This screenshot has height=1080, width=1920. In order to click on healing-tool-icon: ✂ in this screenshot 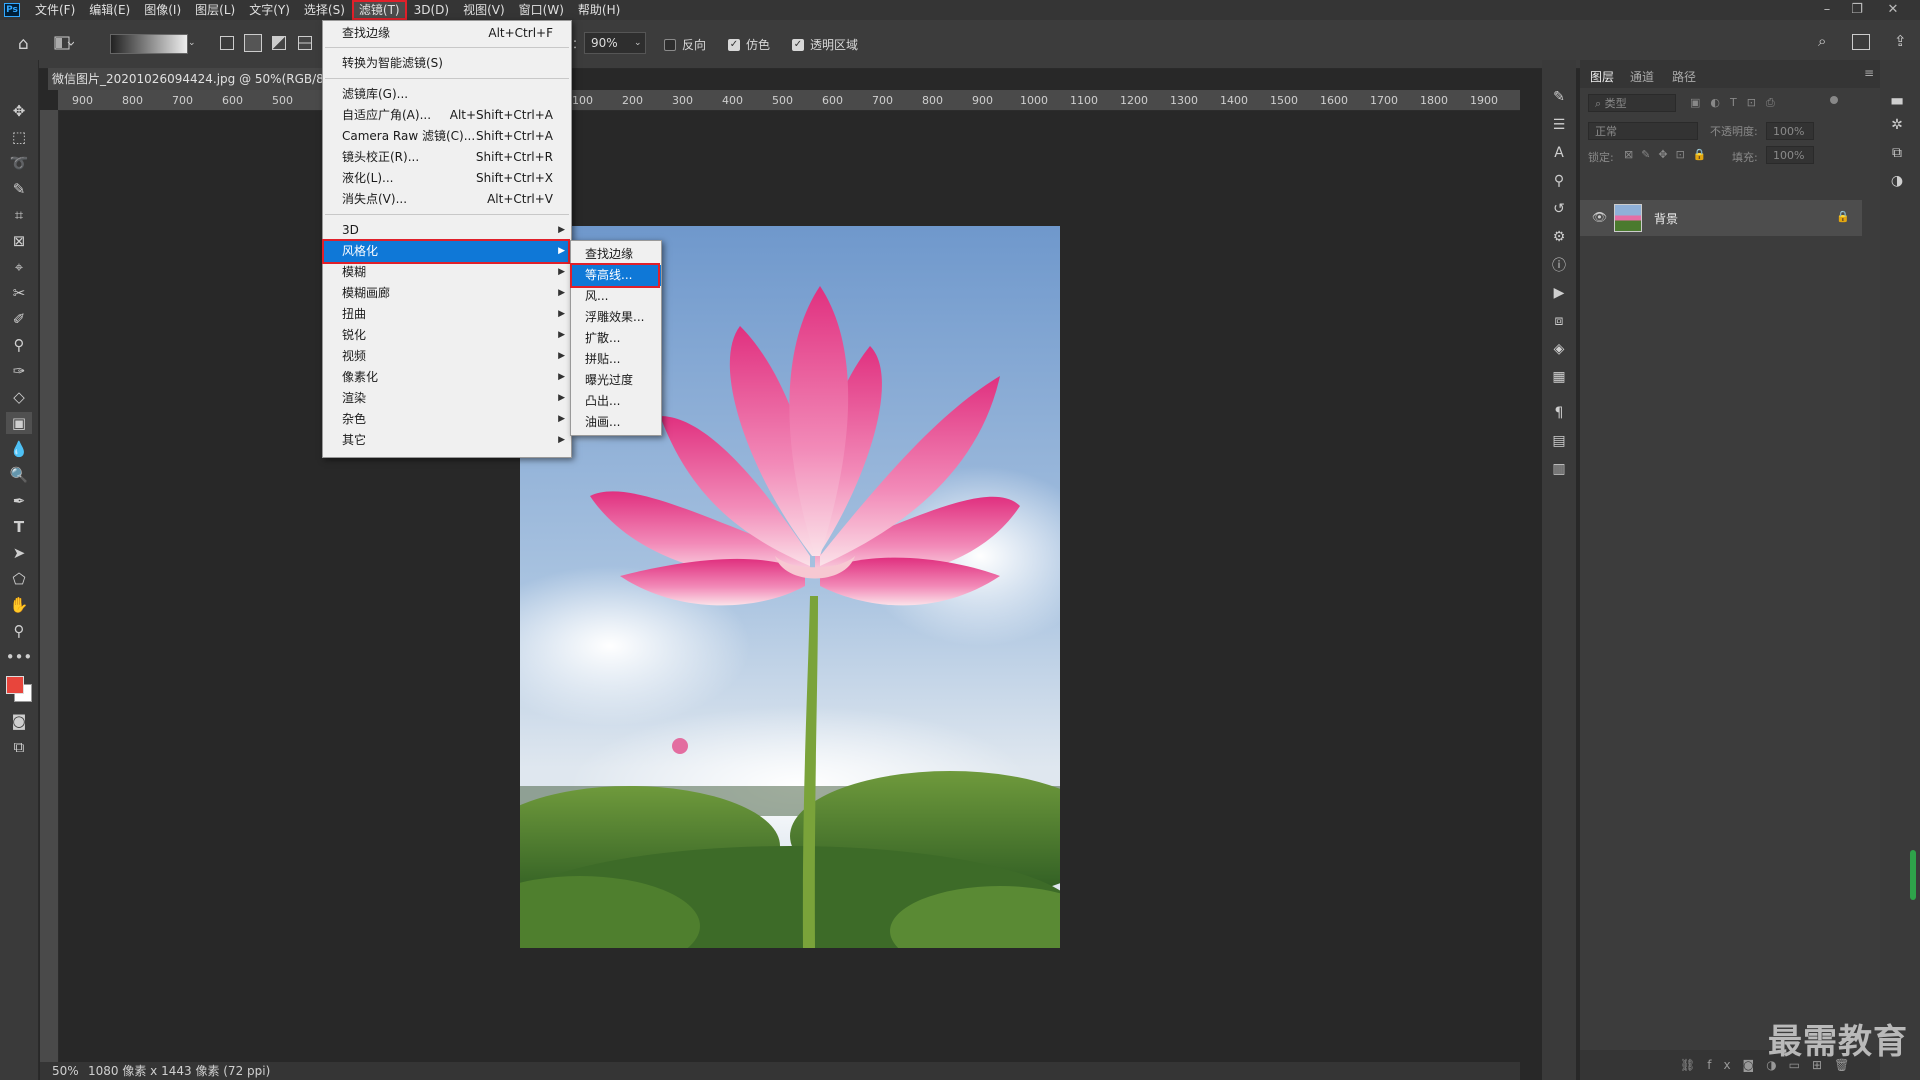, I will do `click(19, 293)`.